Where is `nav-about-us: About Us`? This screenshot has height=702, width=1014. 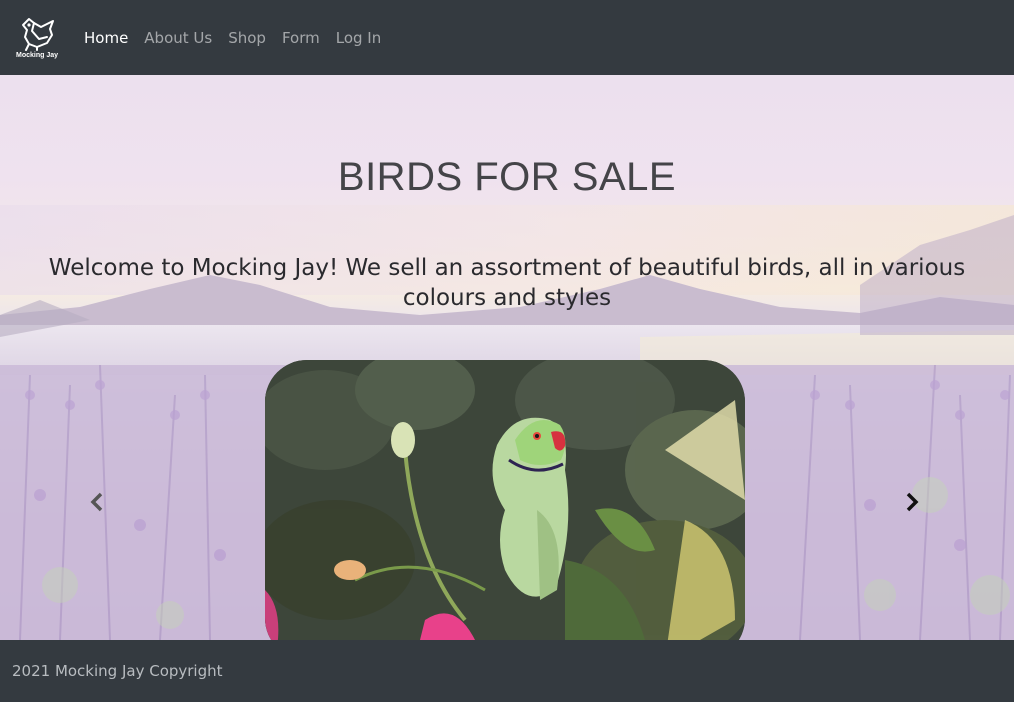 nav-about-us: About Us is located at coordinates (178, 38).